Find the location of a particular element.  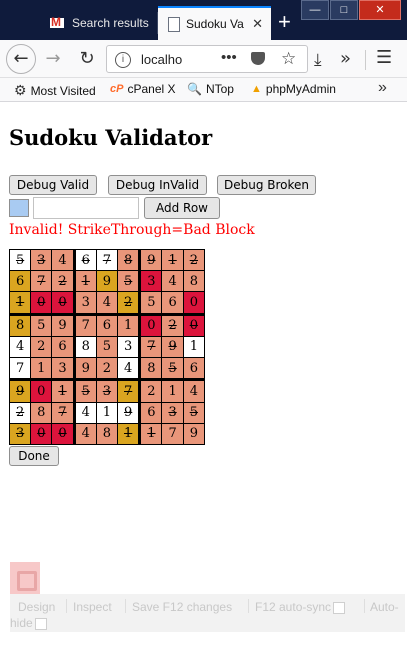

minimize-icon: — is located at coordinates (315, 10).